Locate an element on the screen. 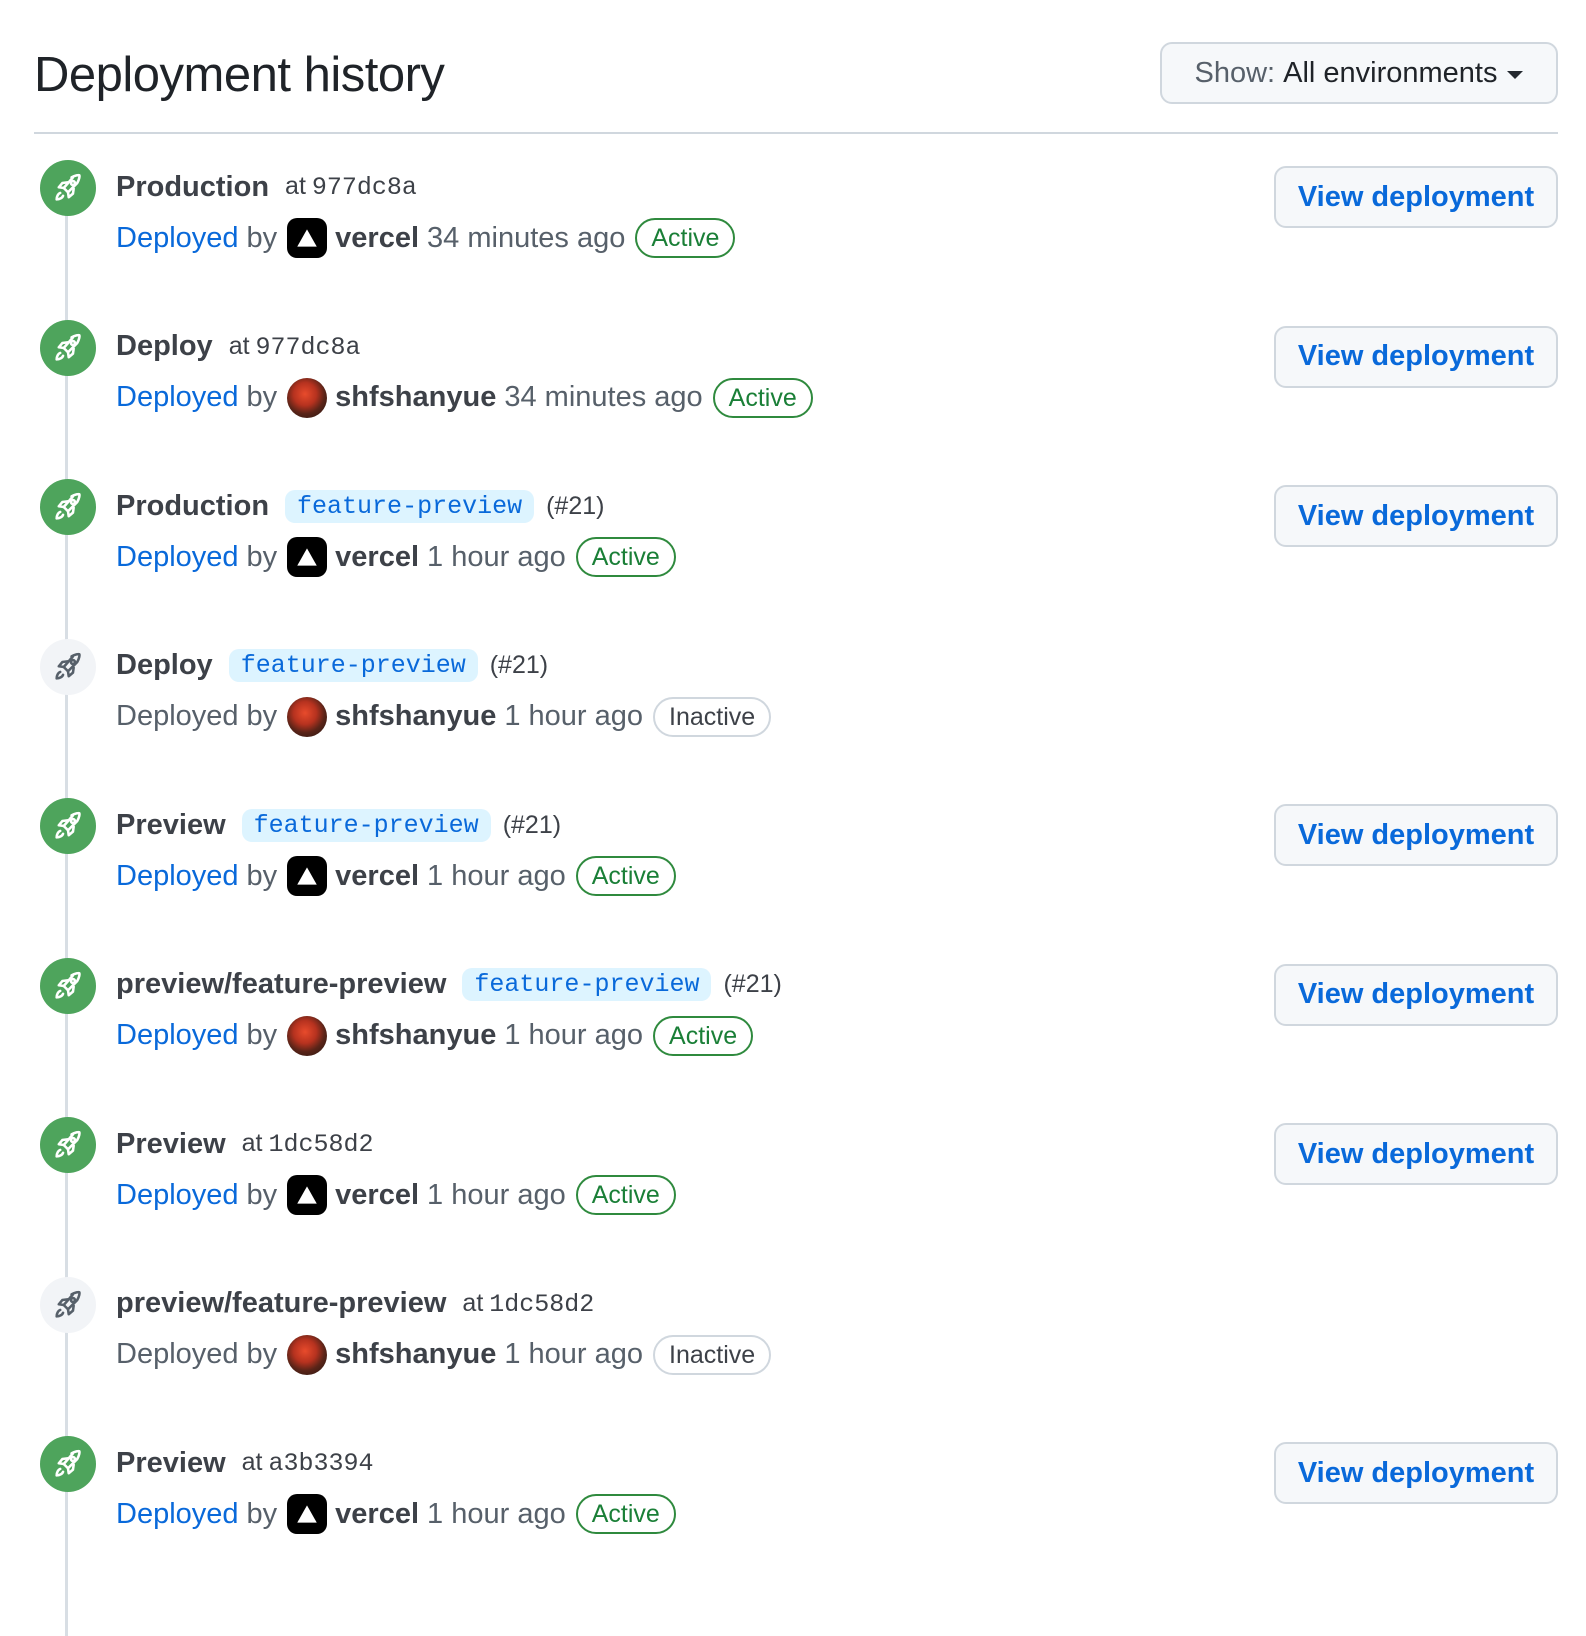  deployment-title-row: Deploy feature-preview (#21) is located at coordinates (332, 666).